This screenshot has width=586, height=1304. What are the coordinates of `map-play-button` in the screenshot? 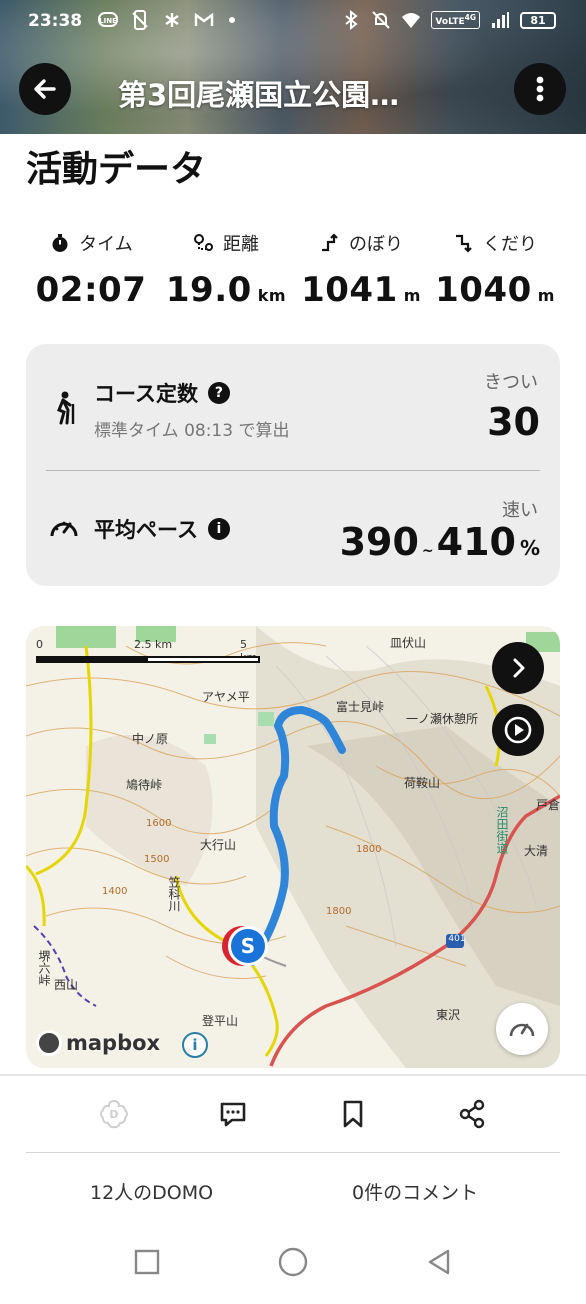 It's located at (518, 730).